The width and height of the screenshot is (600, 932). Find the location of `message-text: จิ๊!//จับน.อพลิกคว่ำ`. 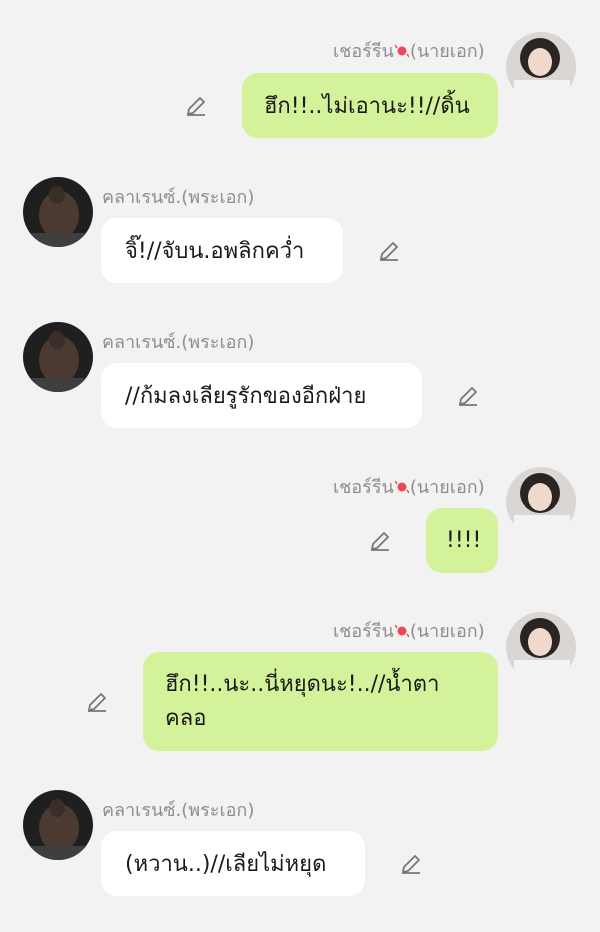

message-text: จิ๊!//จับน.อพลิกคว่ำ is located at coordinates (215, 251).